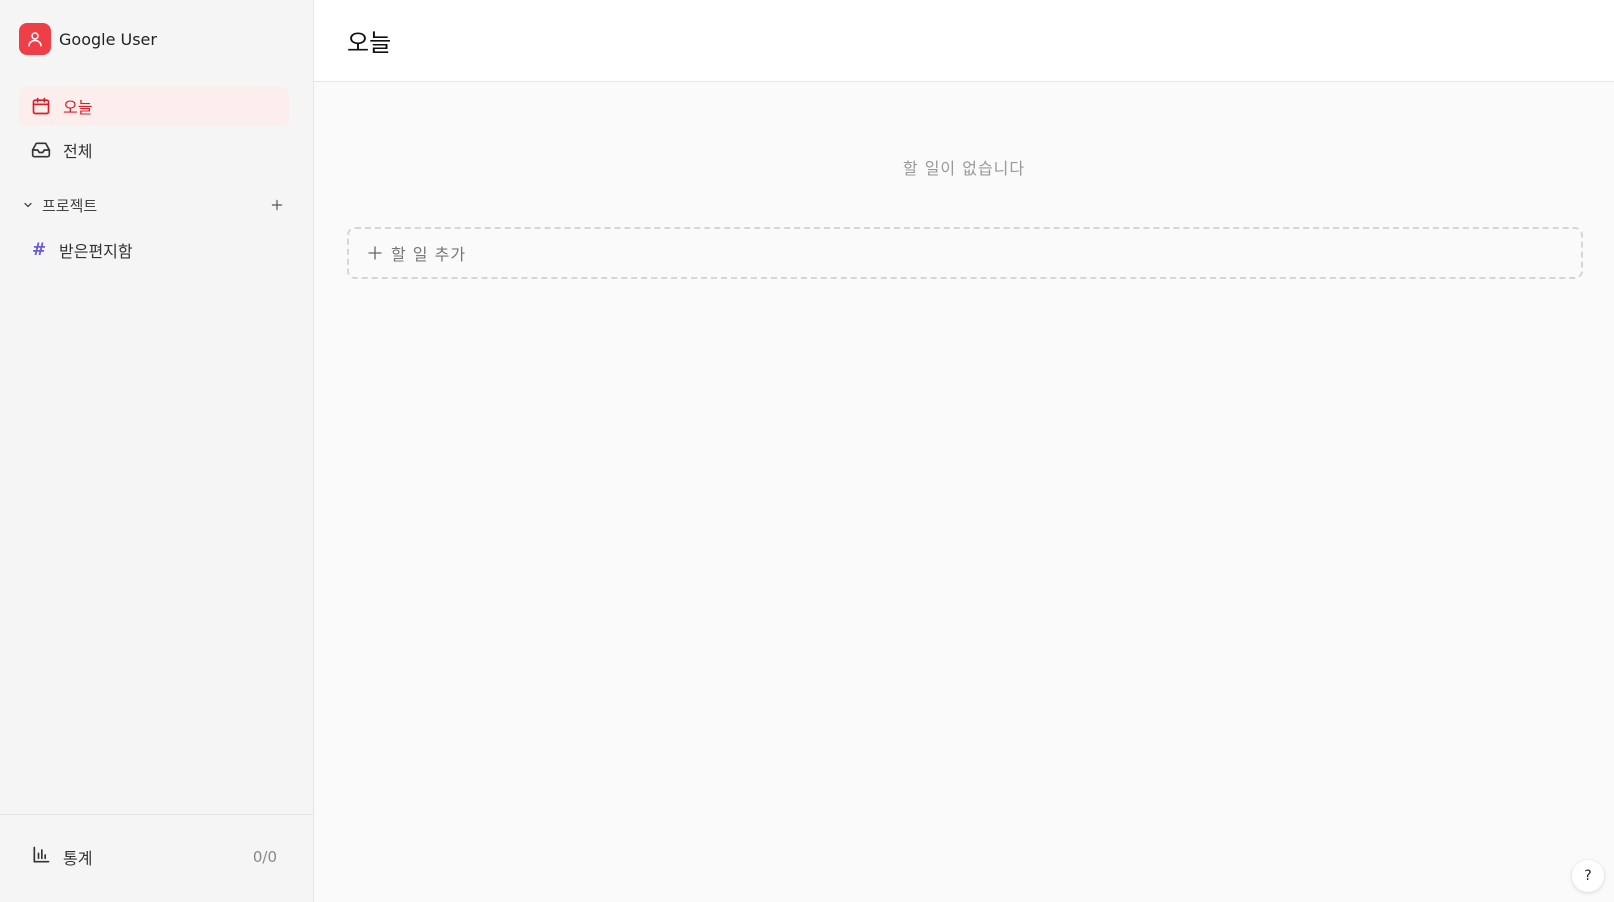 The image size is (1614, 902). I want to click on stats-label: 통계, so click(78, 858).